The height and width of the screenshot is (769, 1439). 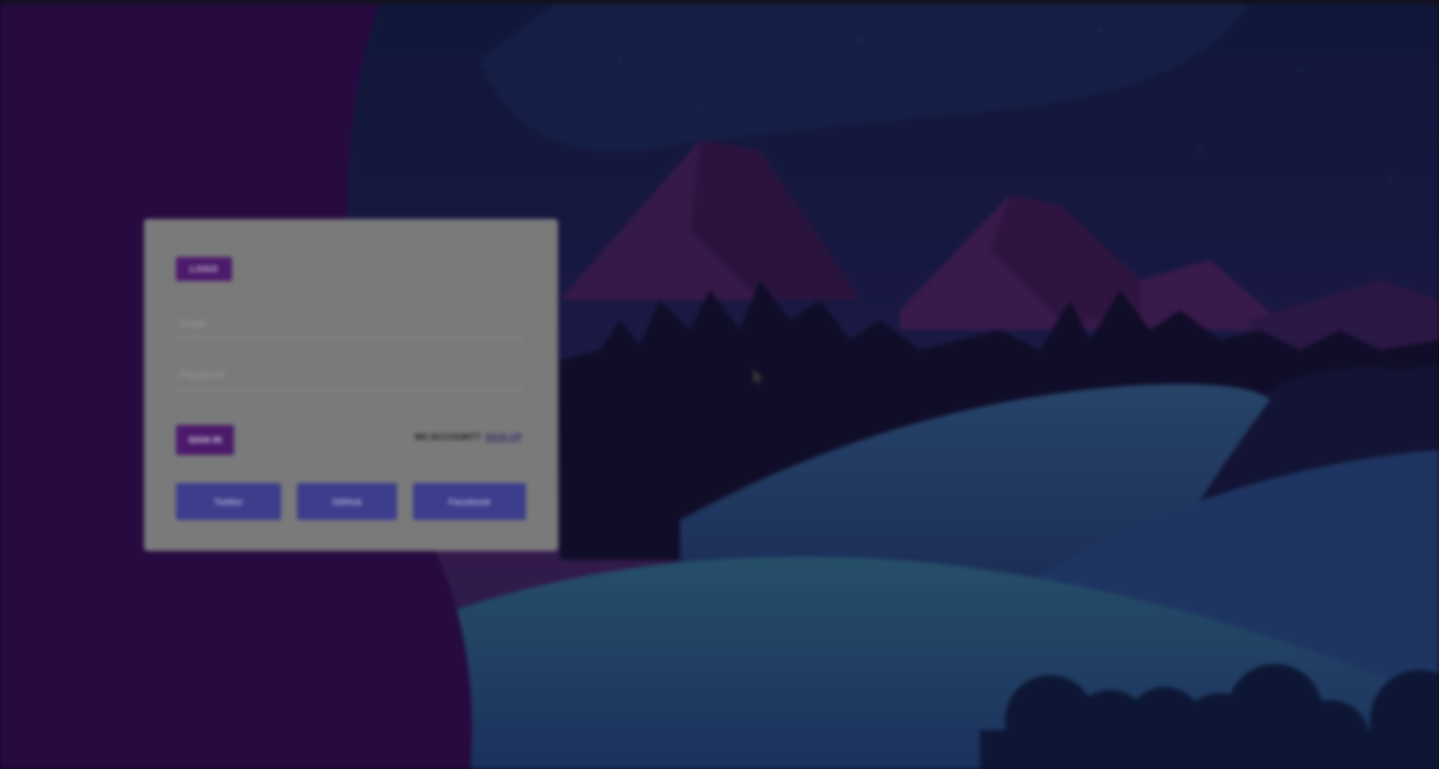 What do you see at coordinates (719, 2) in the screenshot?
I see `window-top-bar` at bounding box center [719, 2].